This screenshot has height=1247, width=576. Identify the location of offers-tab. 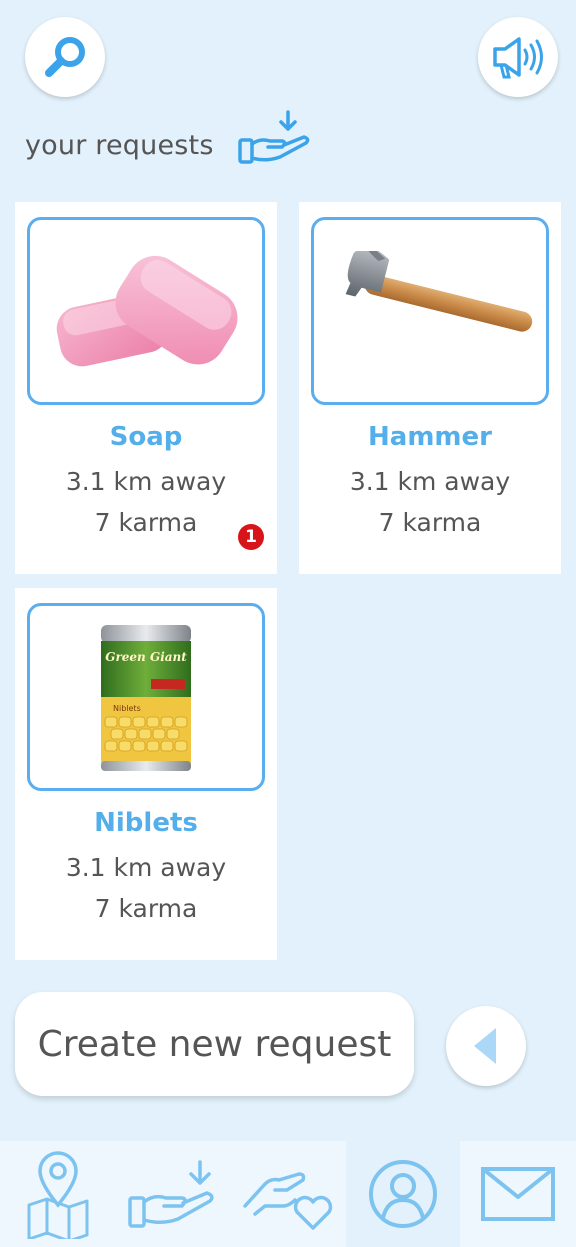
(289, 1194).